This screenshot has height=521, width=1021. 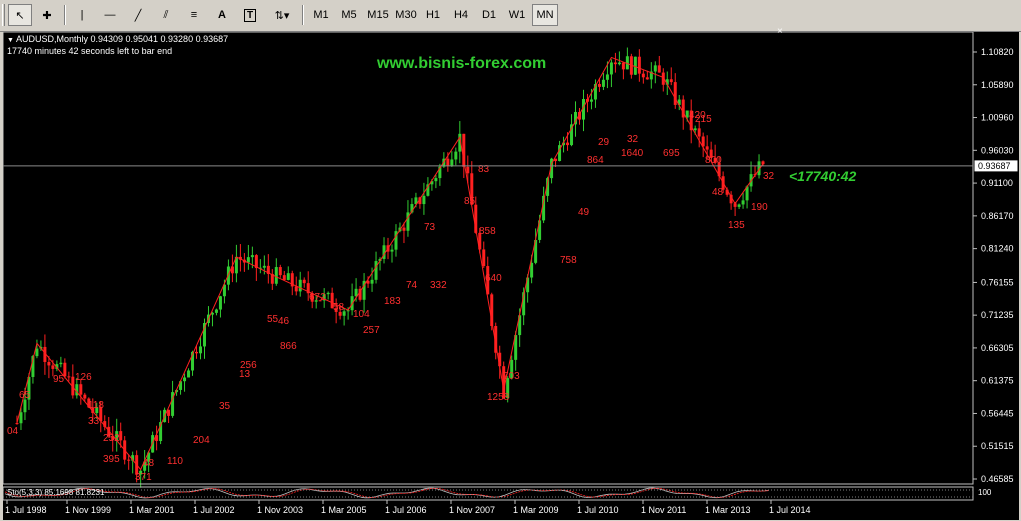 What do you see at coordinates (713, 160) in the screenshot?
I see `zigzag-point-label: 800` at bounding box center [713, 160].